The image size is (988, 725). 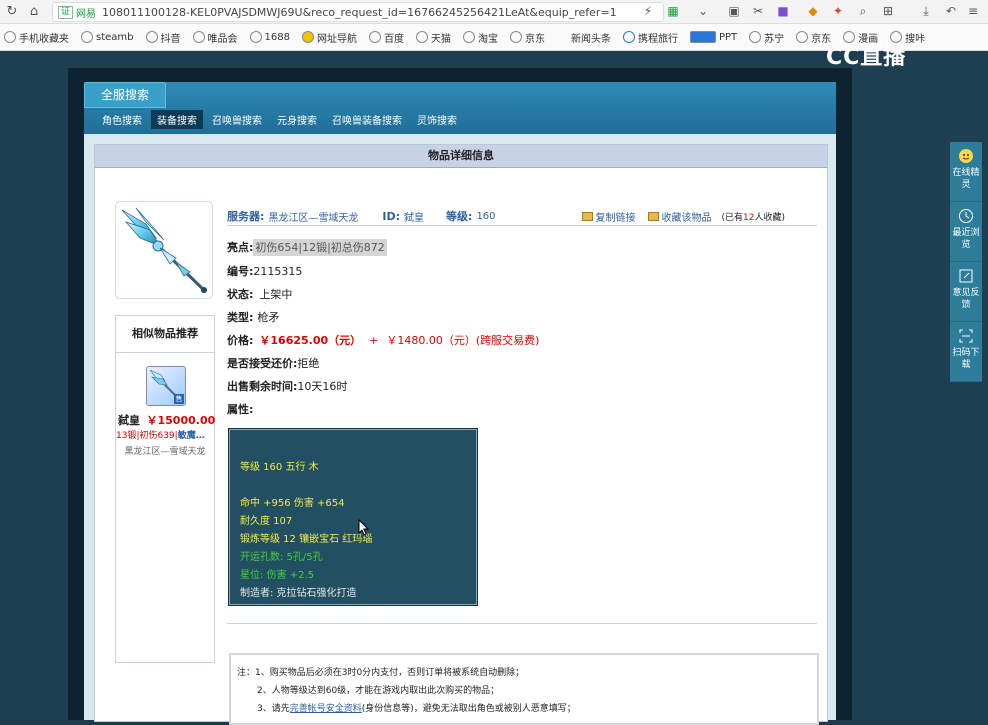 What do you see at coordinates (240, 317) in the screenshot?
I see `type-label: 类型:` at bounding box center [240, 317].